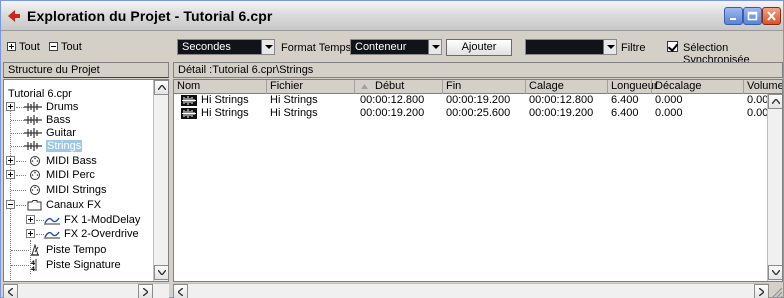  I want to click on tree-item-midi-perc: MIDI Perc, so click(74, 175).